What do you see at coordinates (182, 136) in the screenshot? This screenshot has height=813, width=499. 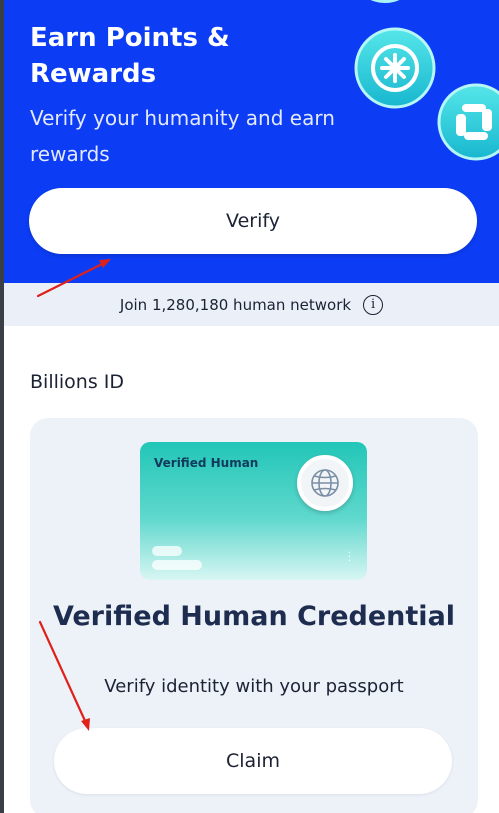 I see `hero-subtitle: Verify your humanity and earn rewards` at bounding box center [182, 136].